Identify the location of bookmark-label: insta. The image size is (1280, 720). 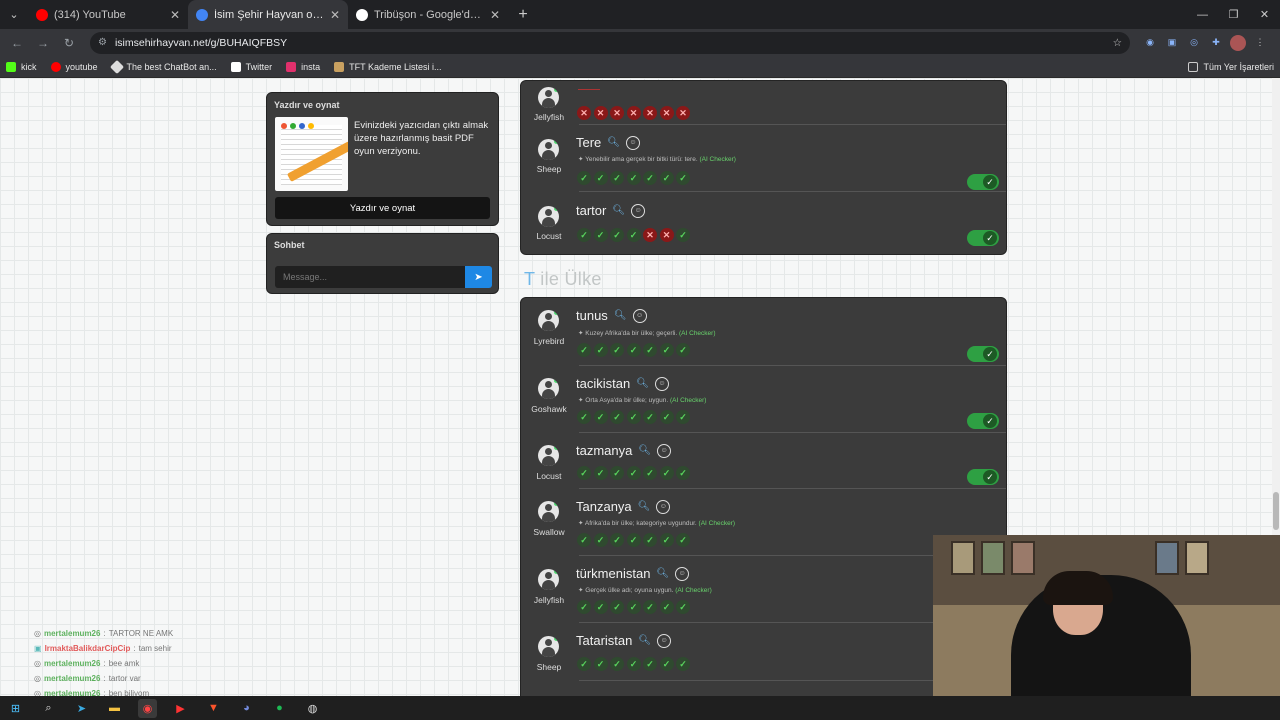
(311, 66).